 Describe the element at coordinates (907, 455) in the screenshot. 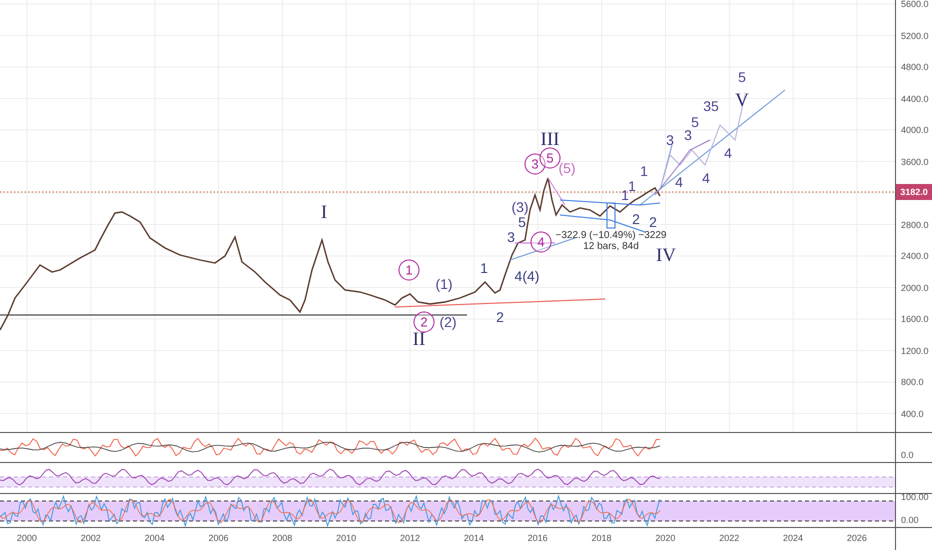

I see `indicator-tick: 0.0` at that location.